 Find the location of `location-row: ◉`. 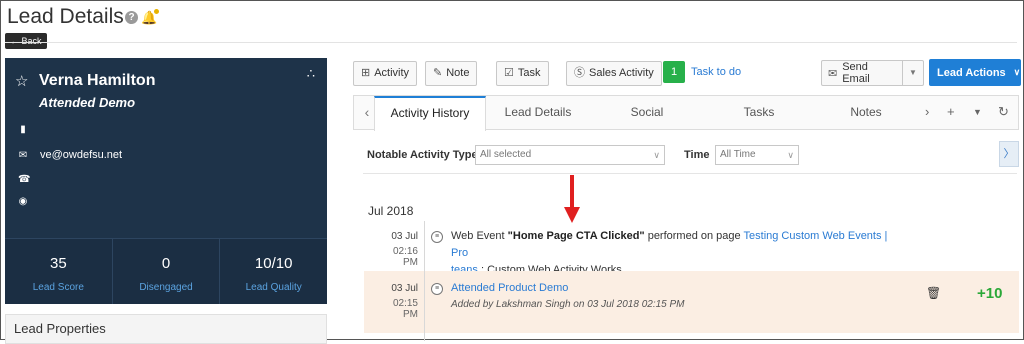

location-row: ◉ is located at coordinates (23, 201).